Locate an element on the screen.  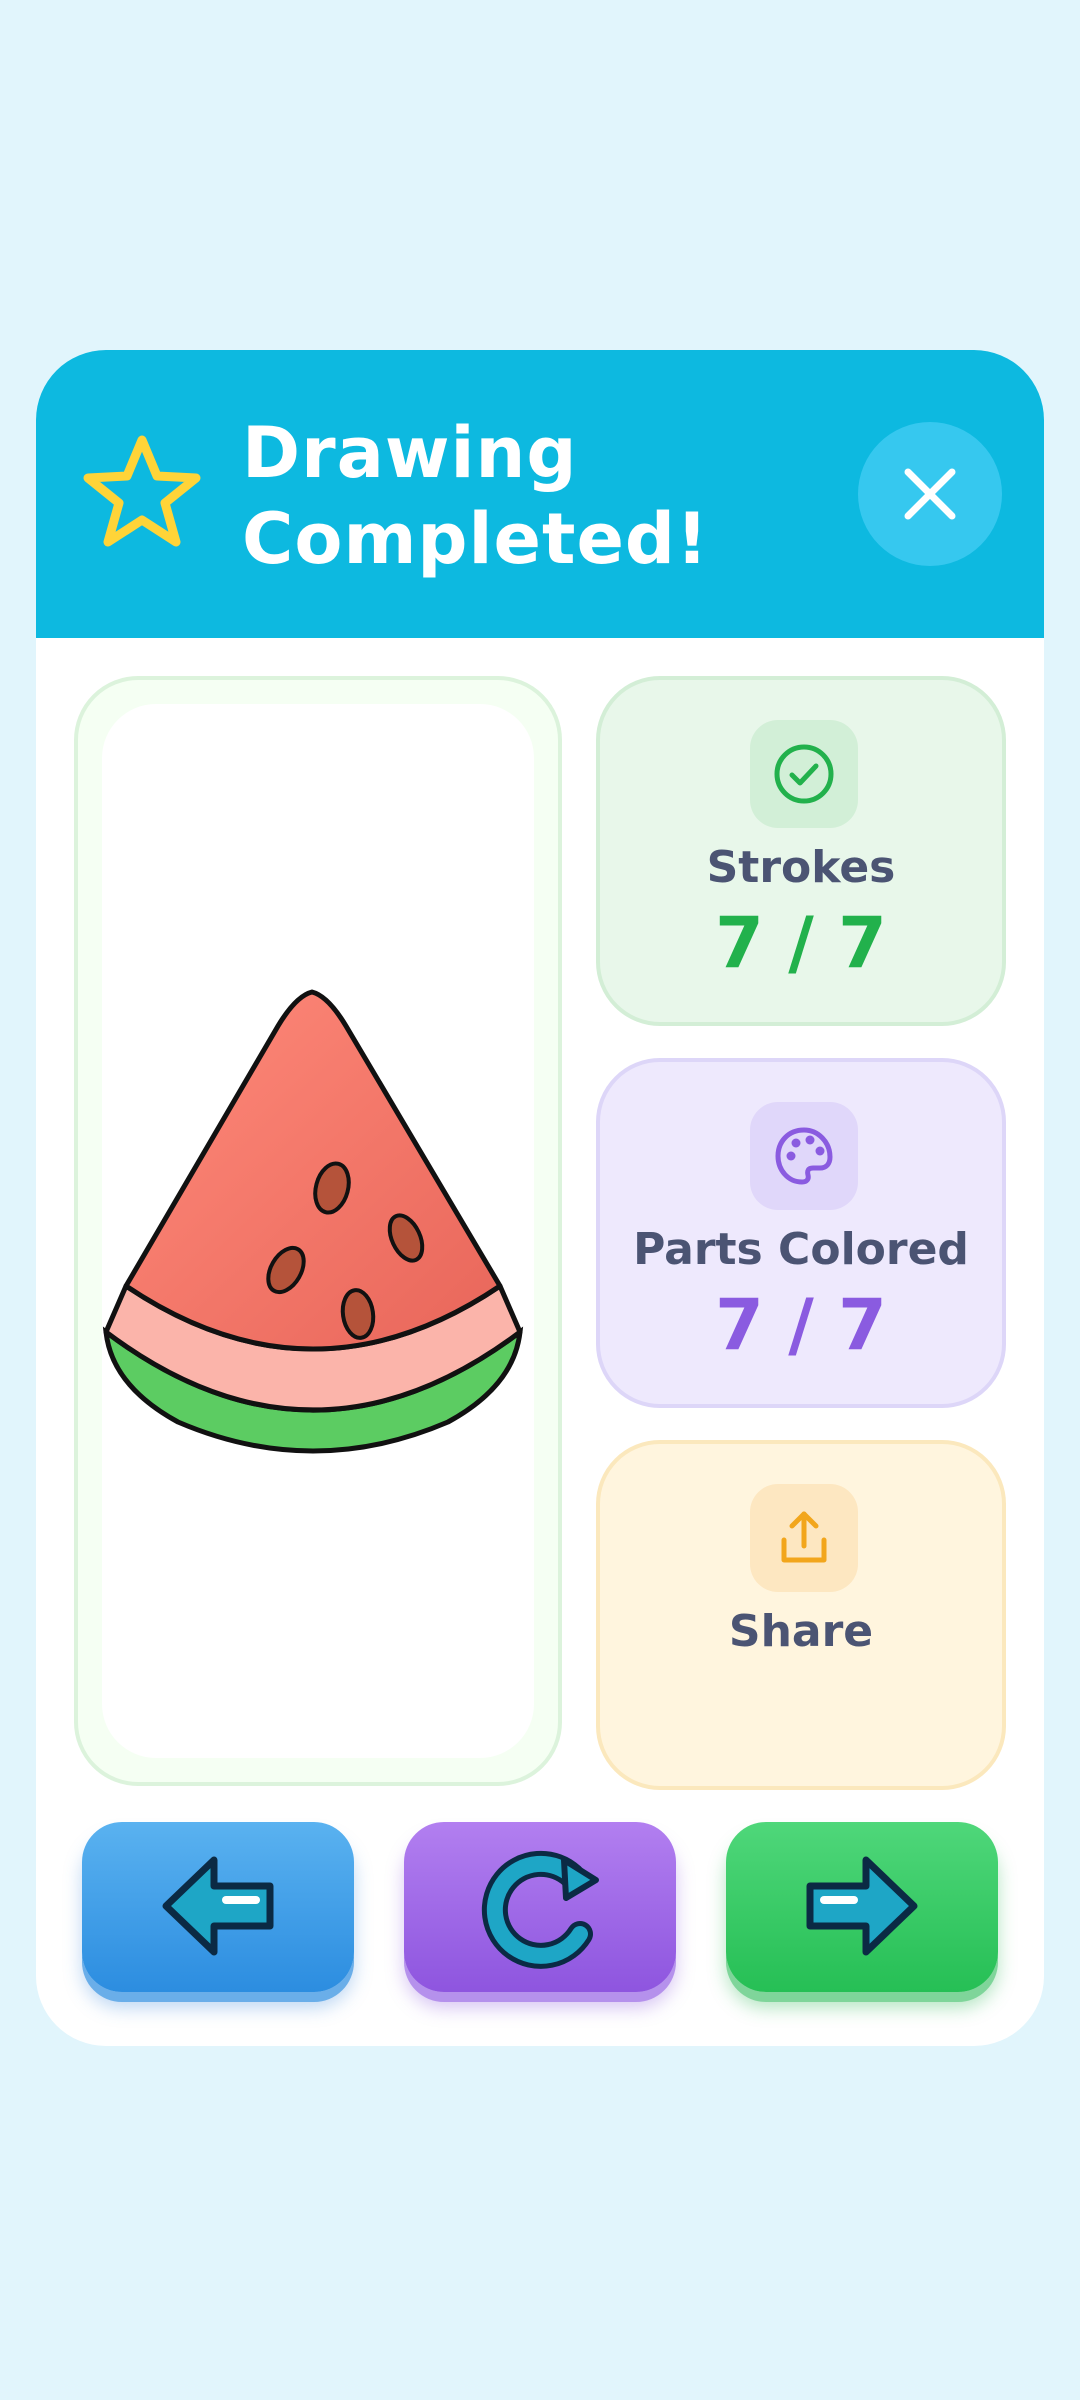
palette-icon is located at coordinates (804, 1156).